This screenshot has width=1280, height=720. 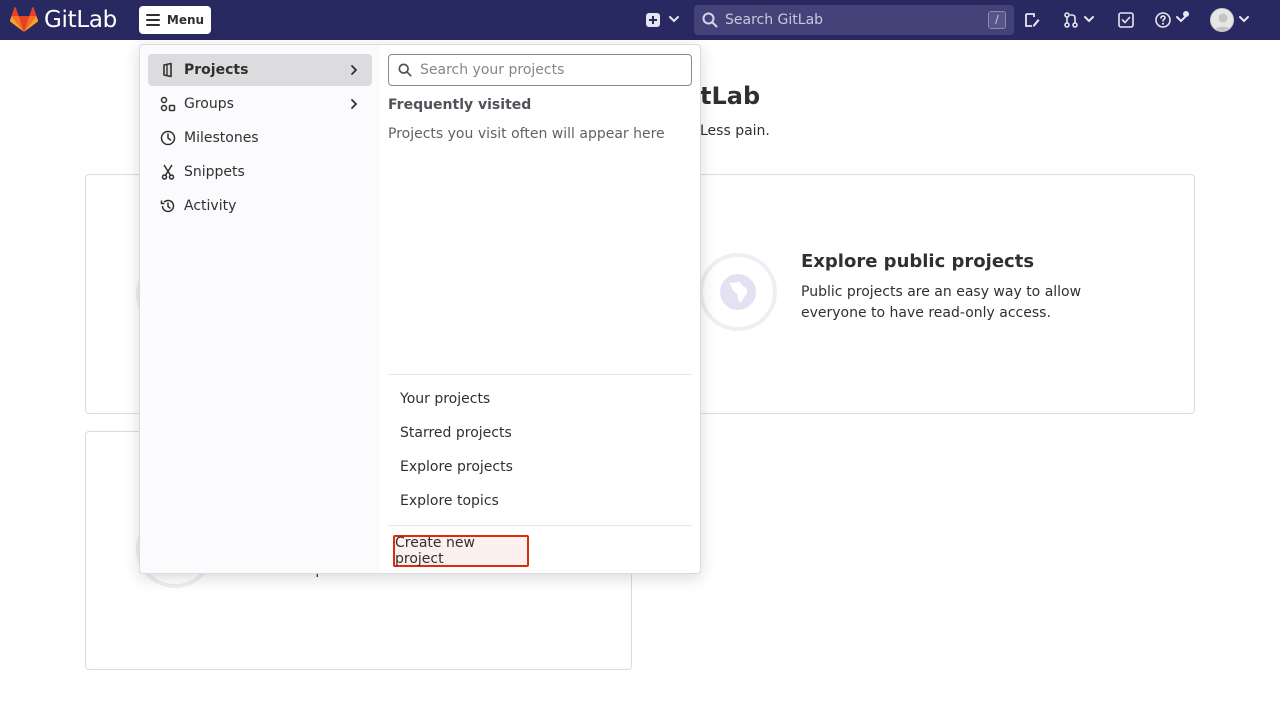 What do you see at coordinates (216, 70) in the screenshot?
I see `menu-item-label: Projects` at bounding box center [216, 70].